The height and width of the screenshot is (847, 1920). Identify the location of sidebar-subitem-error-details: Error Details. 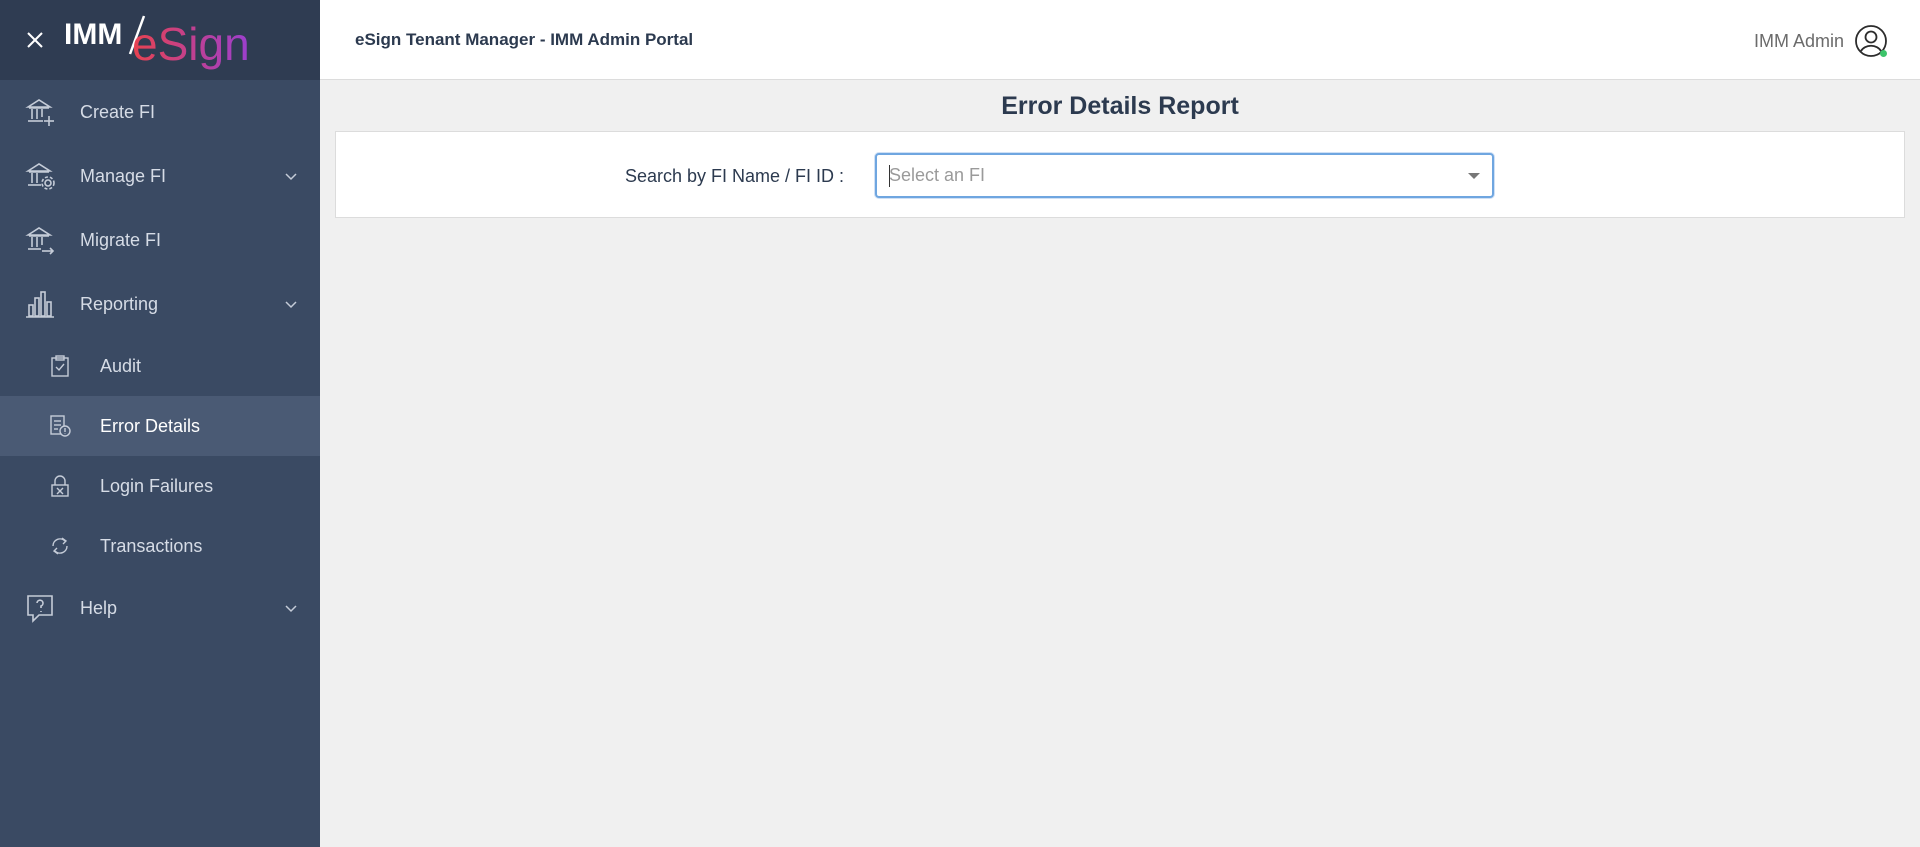
(160, 426).